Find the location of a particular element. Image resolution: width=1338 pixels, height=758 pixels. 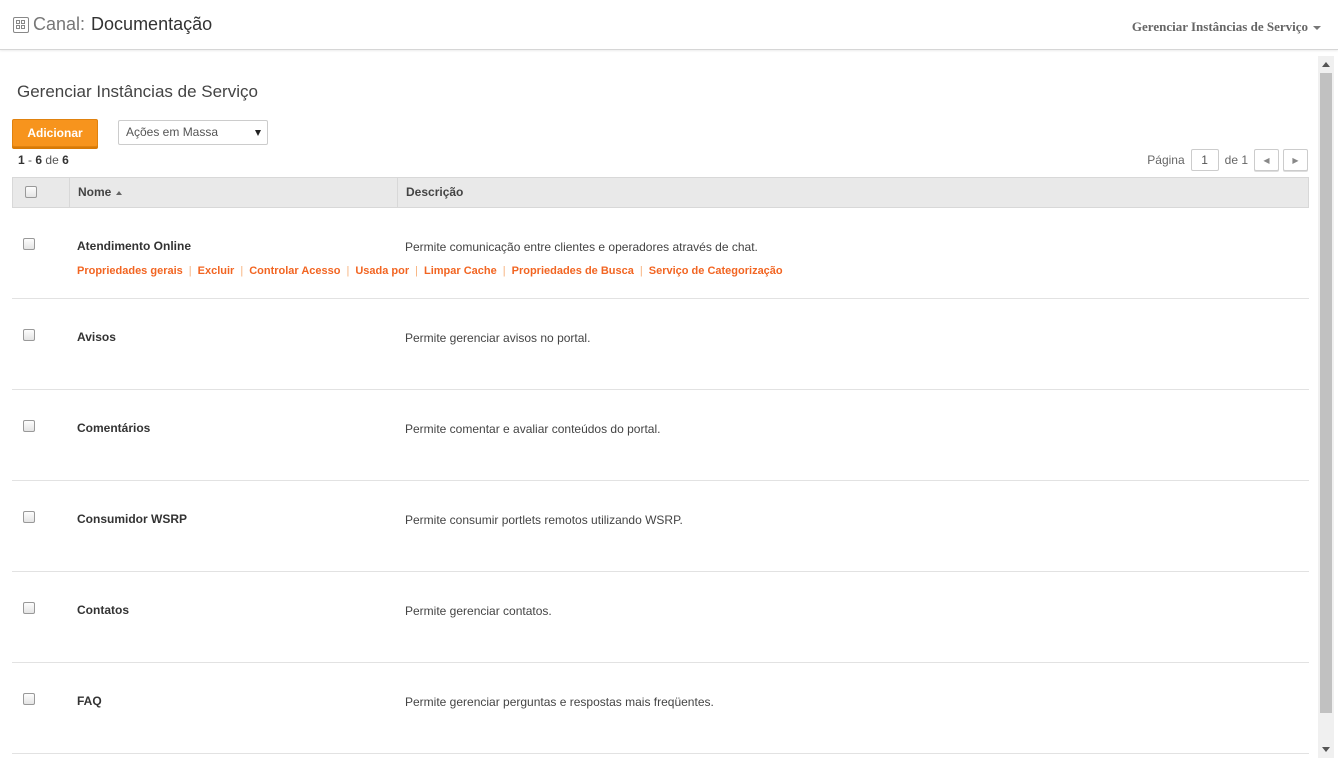

bulk-actions-select: Ações em Massa is located at coordinates (193, 132).